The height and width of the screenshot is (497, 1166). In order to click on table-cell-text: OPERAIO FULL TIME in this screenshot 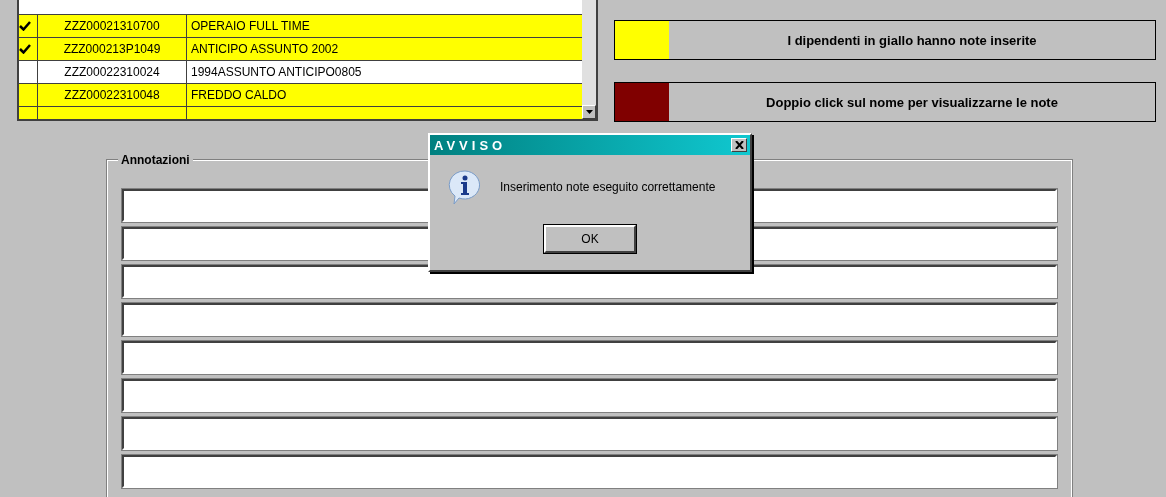, I will do `click(250, 26)`.